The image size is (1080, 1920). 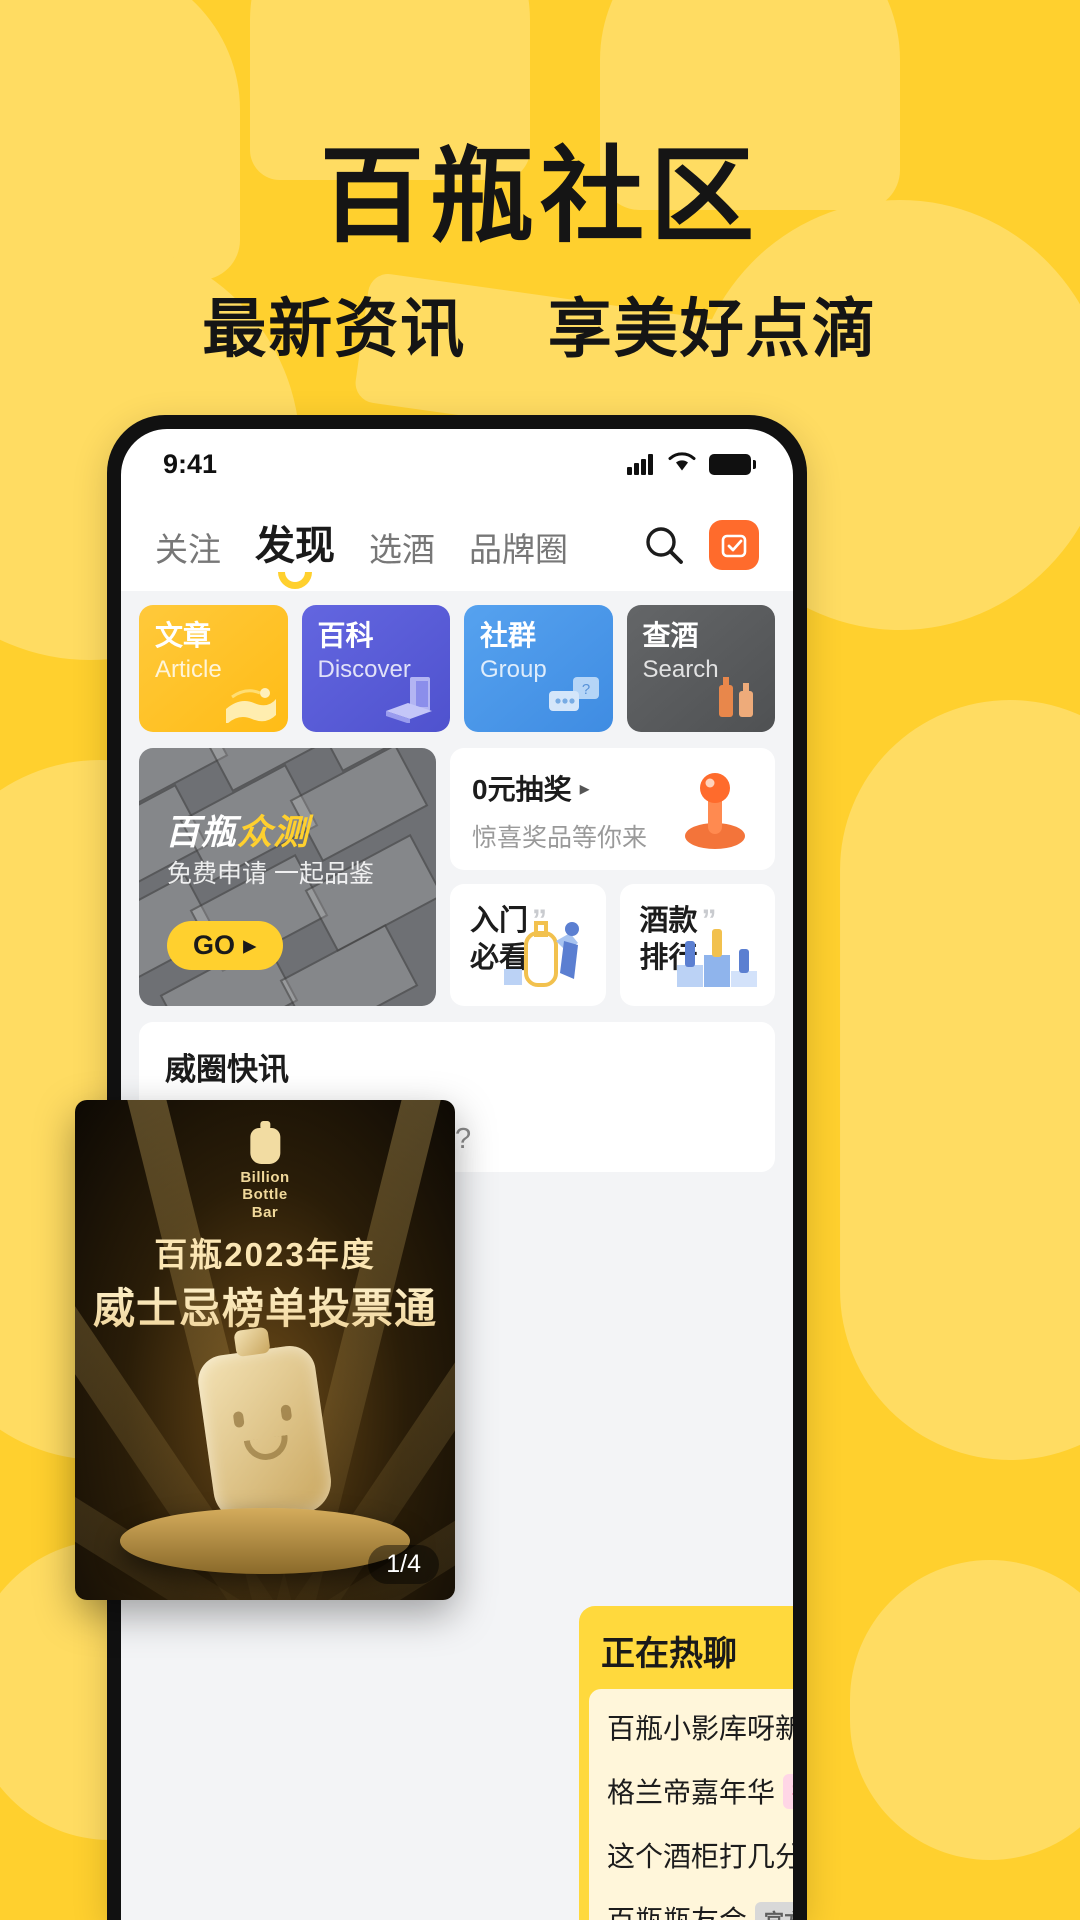 I want to click on tab-xuanjiu: 选酒, so click(x=402, y=550).